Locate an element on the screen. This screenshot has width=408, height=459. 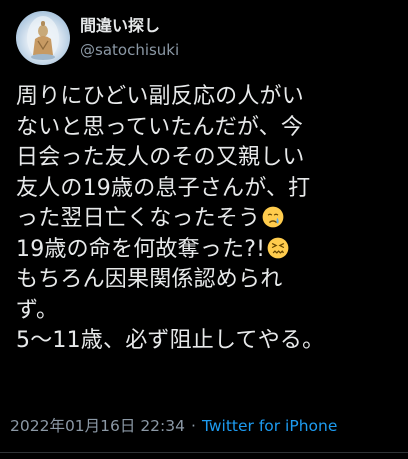
timestamp: 2022年01月16日 22:34 is located at coordinates (97, 426).